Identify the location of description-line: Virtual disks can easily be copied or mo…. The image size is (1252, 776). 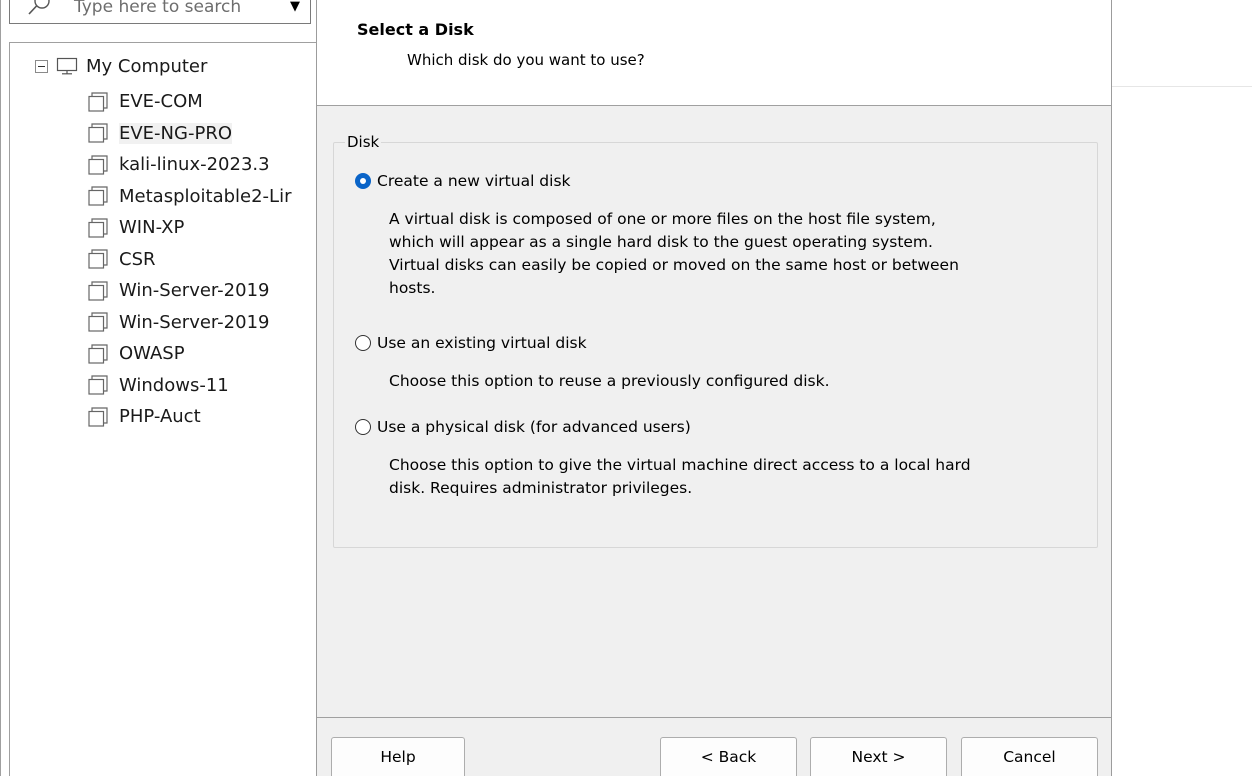
(674, 265).